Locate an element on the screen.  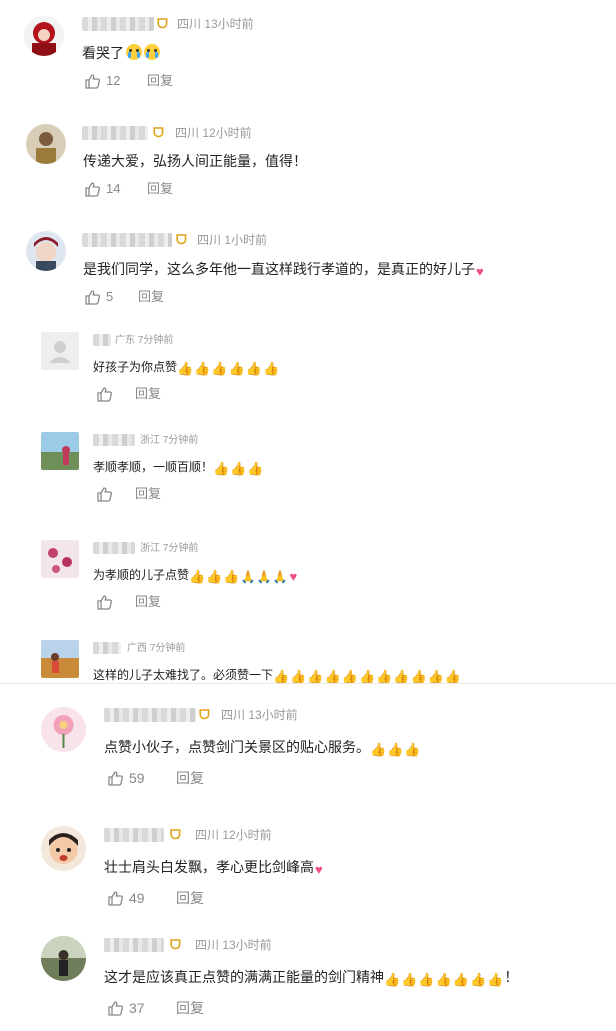
like-count: 14 is located at coordinates (113, 188).